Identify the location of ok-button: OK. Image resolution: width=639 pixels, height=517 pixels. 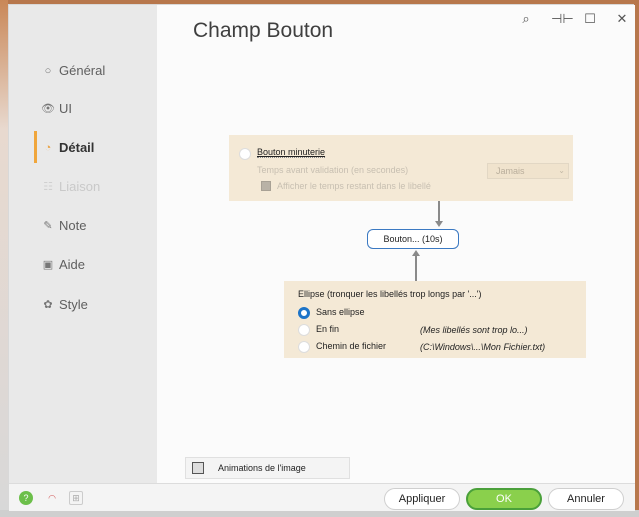
(504, 499).